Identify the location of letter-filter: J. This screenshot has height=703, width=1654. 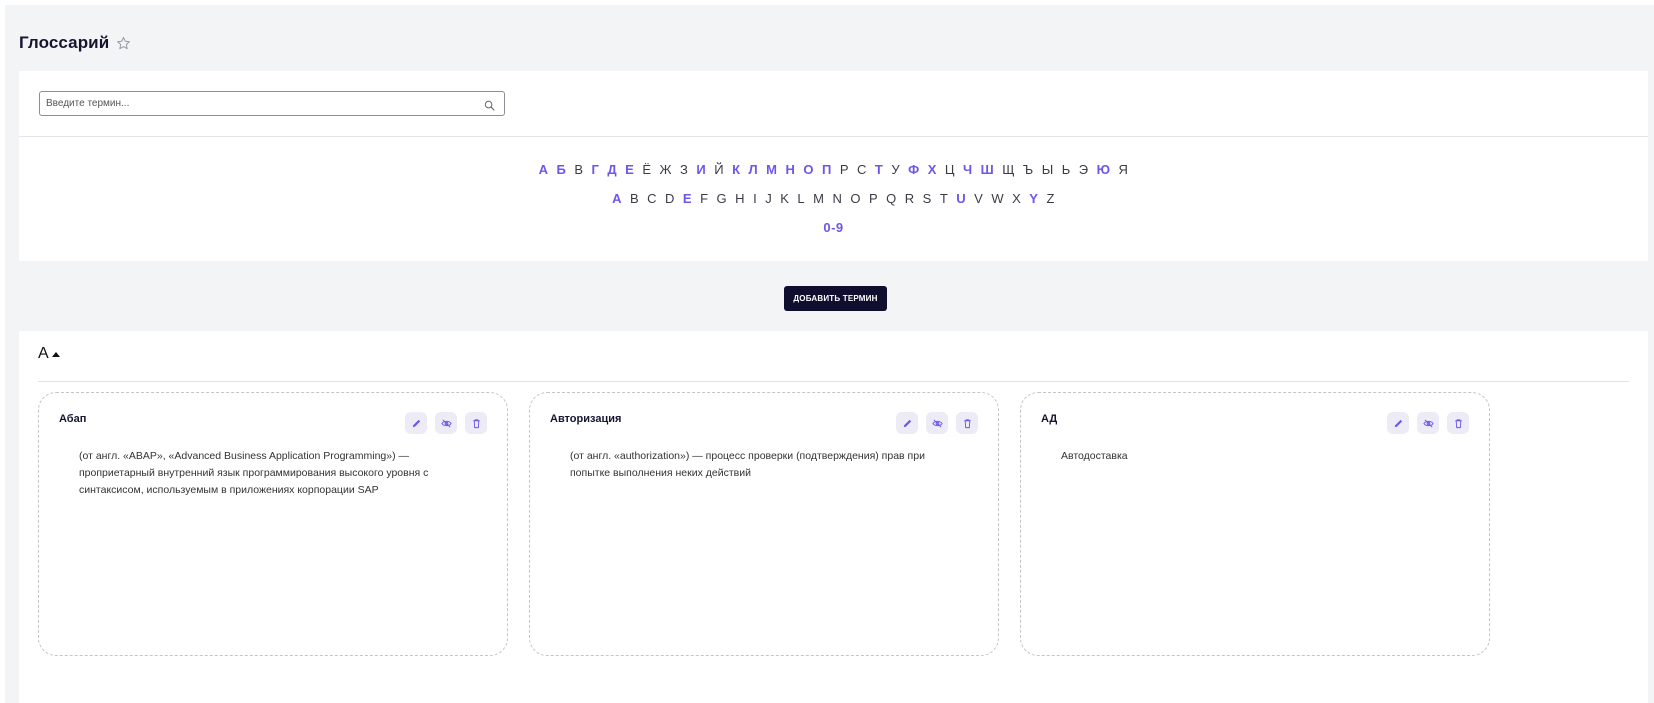
(768, 198).